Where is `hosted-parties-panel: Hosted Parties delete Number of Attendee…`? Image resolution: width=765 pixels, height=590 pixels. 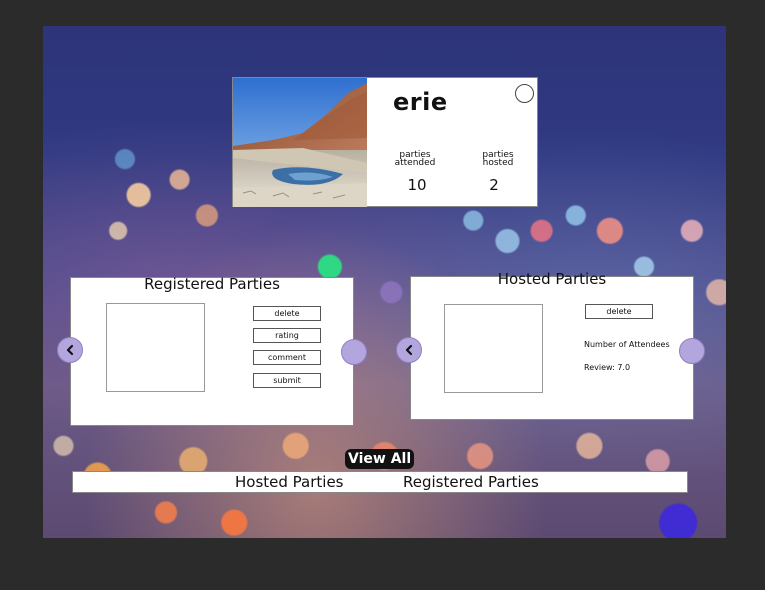
hosted-parties-panel: Hosted Parties delete Number of Attendee… is located at coordinates (552, 345).